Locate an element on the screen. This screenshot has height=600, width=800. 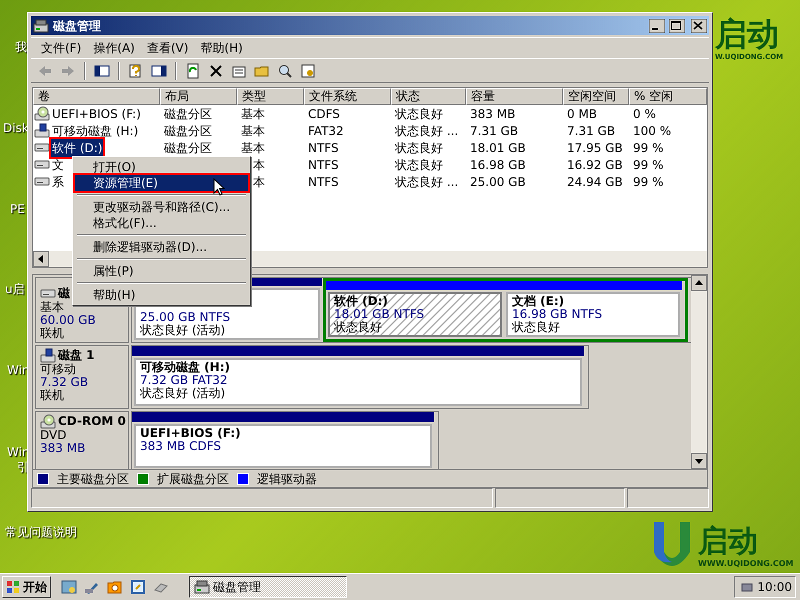
volume-name: UEFI+BIOS (F:) is located at coordinates (96, 113).